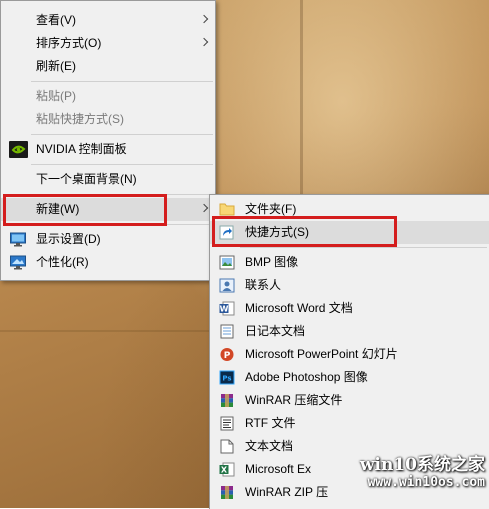  Describe the element at coordinates (263, 285) in the screenshot. I see `submenu-item-label: 联系人` at that location.